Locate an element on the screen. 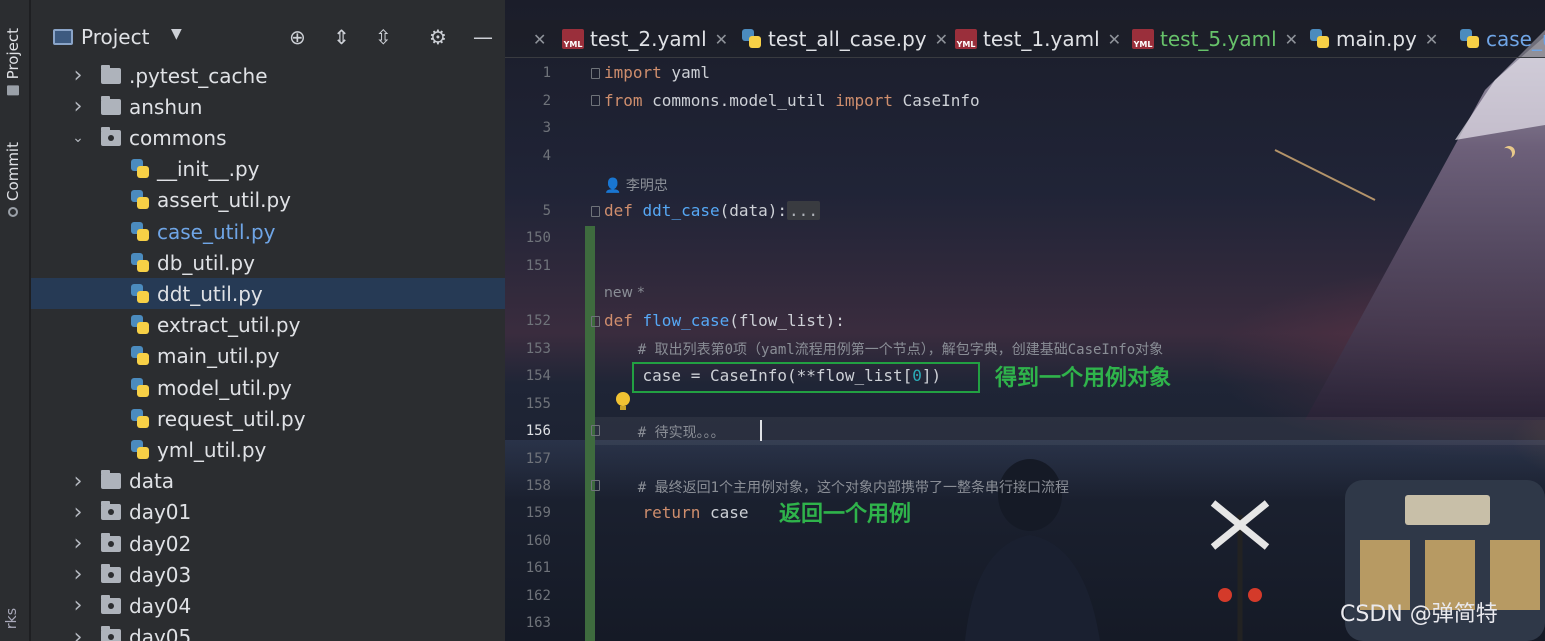 The height and width of the screenshot is (641, 1545). tree-item: extract_util.py is located at coordinates (268, 325).